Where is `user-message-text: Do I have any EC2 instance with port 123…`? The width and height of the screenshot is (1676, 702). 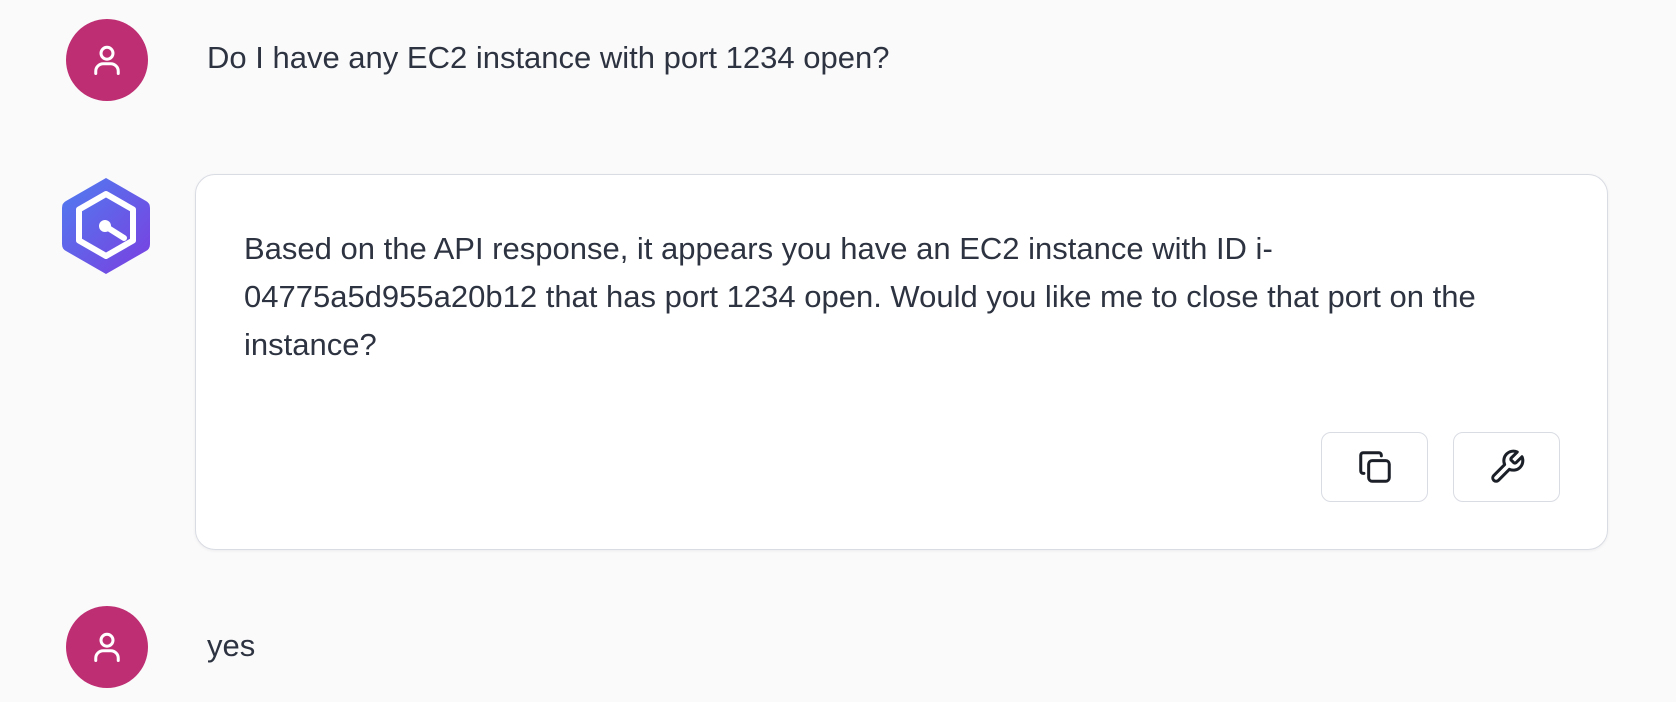
user-message-text: Do I have any EC2 instance with port 123… is located at coordinates (548, 57).